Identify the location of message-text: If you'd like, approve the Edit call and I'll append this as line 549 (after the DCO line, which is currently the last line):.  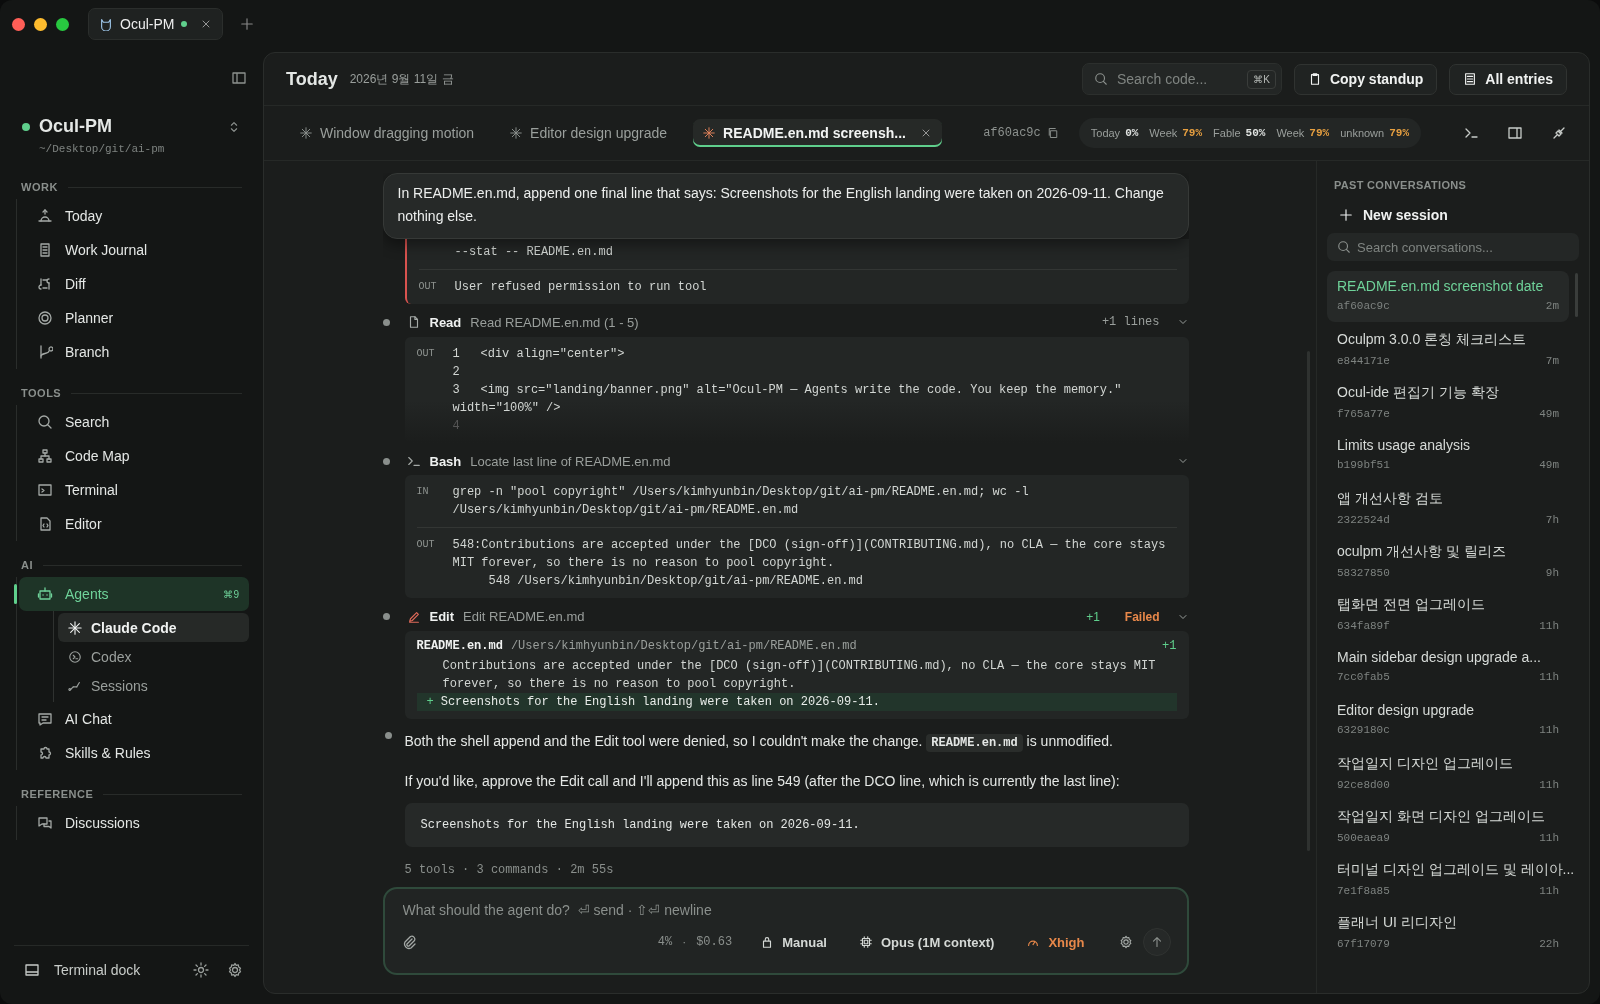
(762, 781).